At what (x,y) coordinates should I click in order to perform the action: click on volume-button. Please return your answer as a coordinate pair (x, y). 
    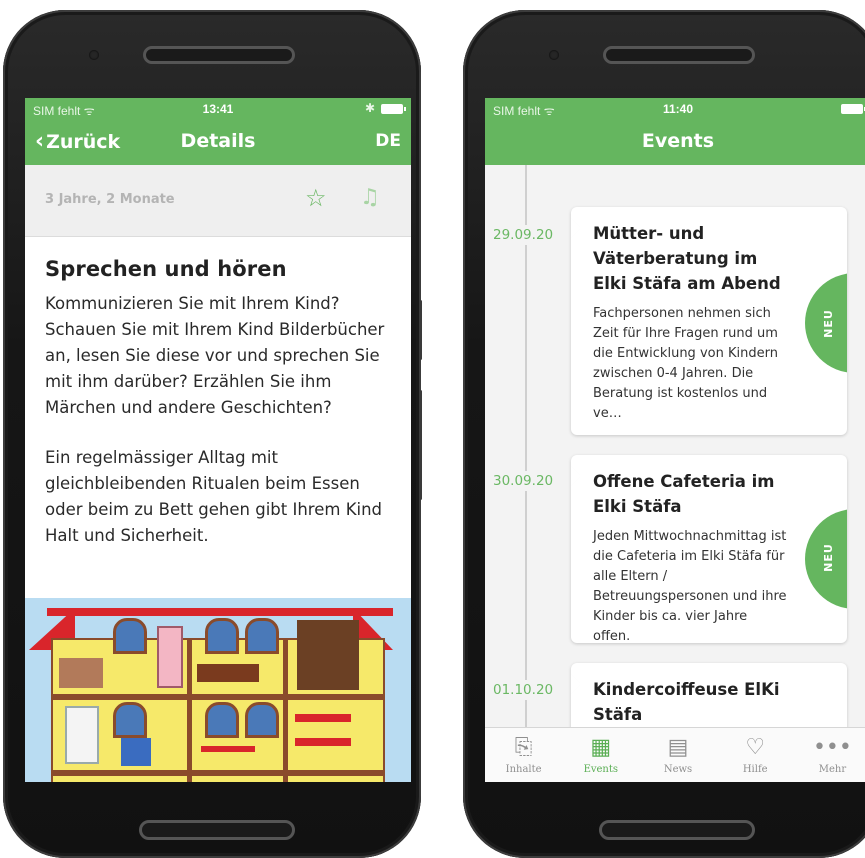
    Looking at the image, I should click on (420, 445).